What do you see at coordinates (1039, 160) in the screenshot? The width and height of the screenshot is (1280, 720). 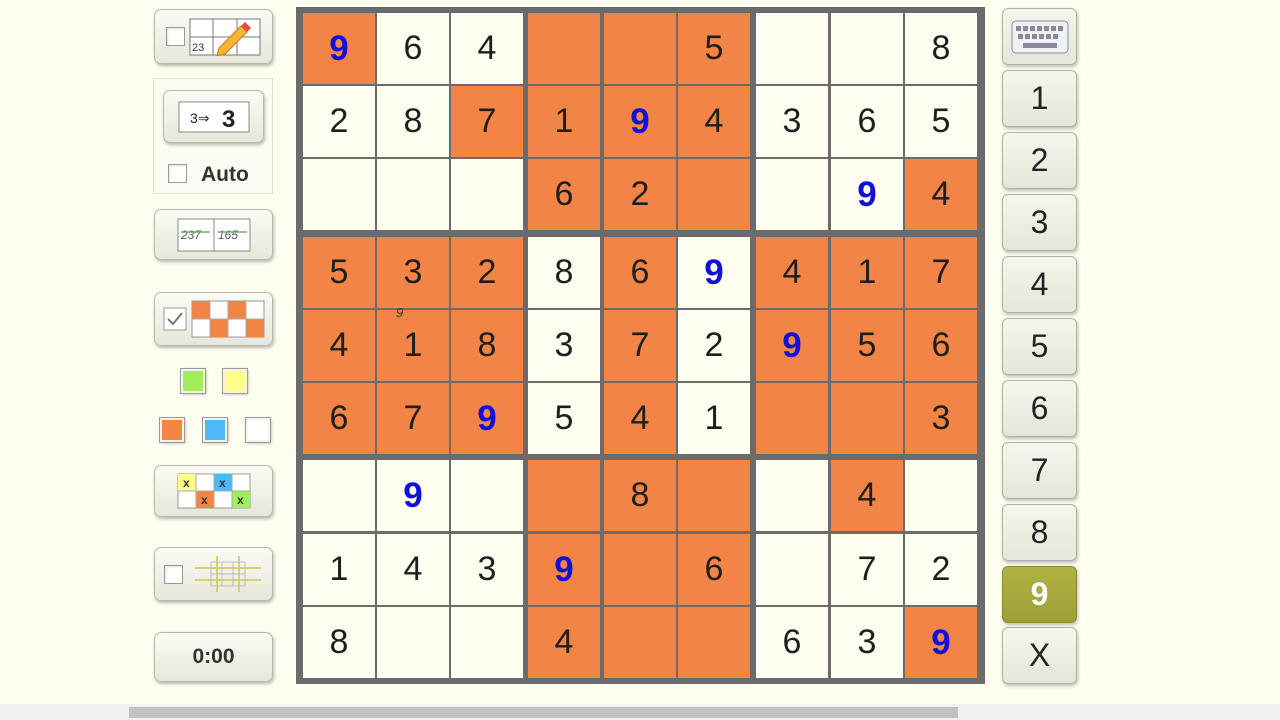 I see `digit-button-2: 2` at bounding box center [1039, 160].